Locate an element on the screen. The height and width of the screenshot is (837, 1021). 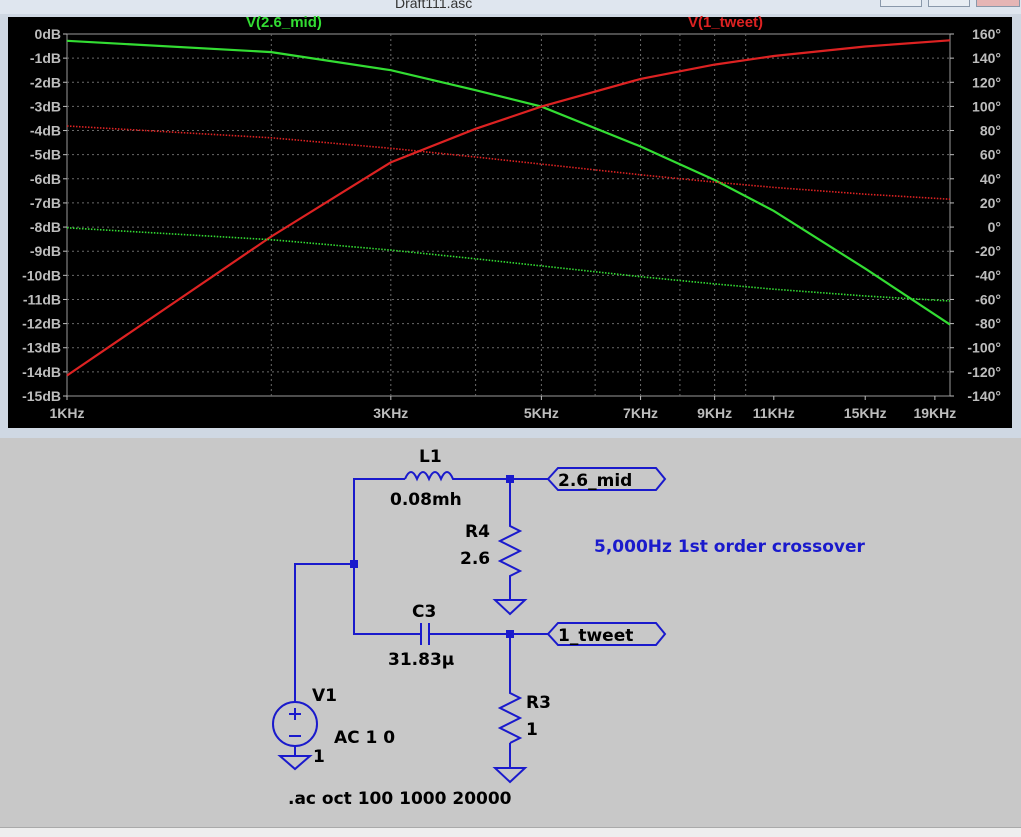
net-label-mid-text: 2.6_mid is located at coordinates (595, 481).